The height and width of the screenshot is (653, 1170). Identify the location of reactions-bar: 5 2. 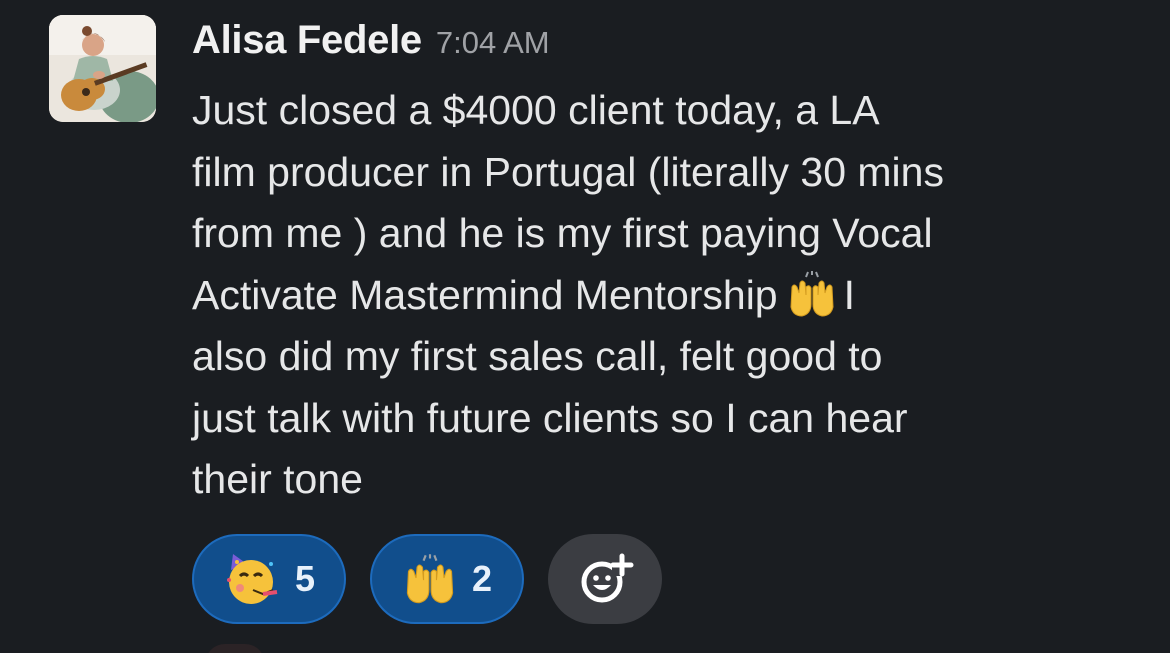
(427, 579).